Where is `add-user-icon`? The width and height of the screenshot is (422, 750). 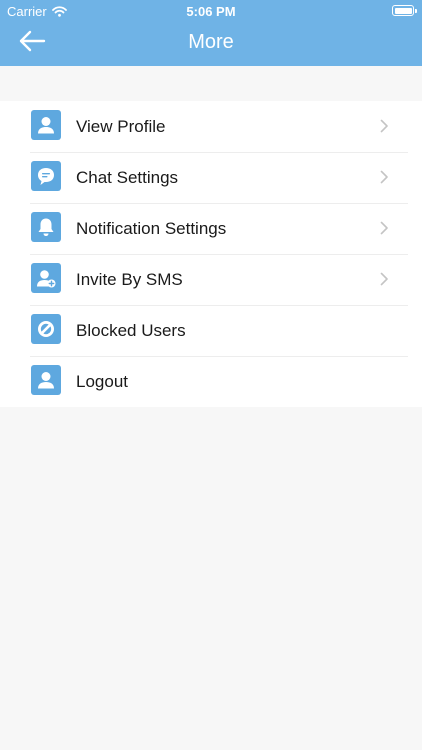
add-user-icon is located at coordinates (46, 278).